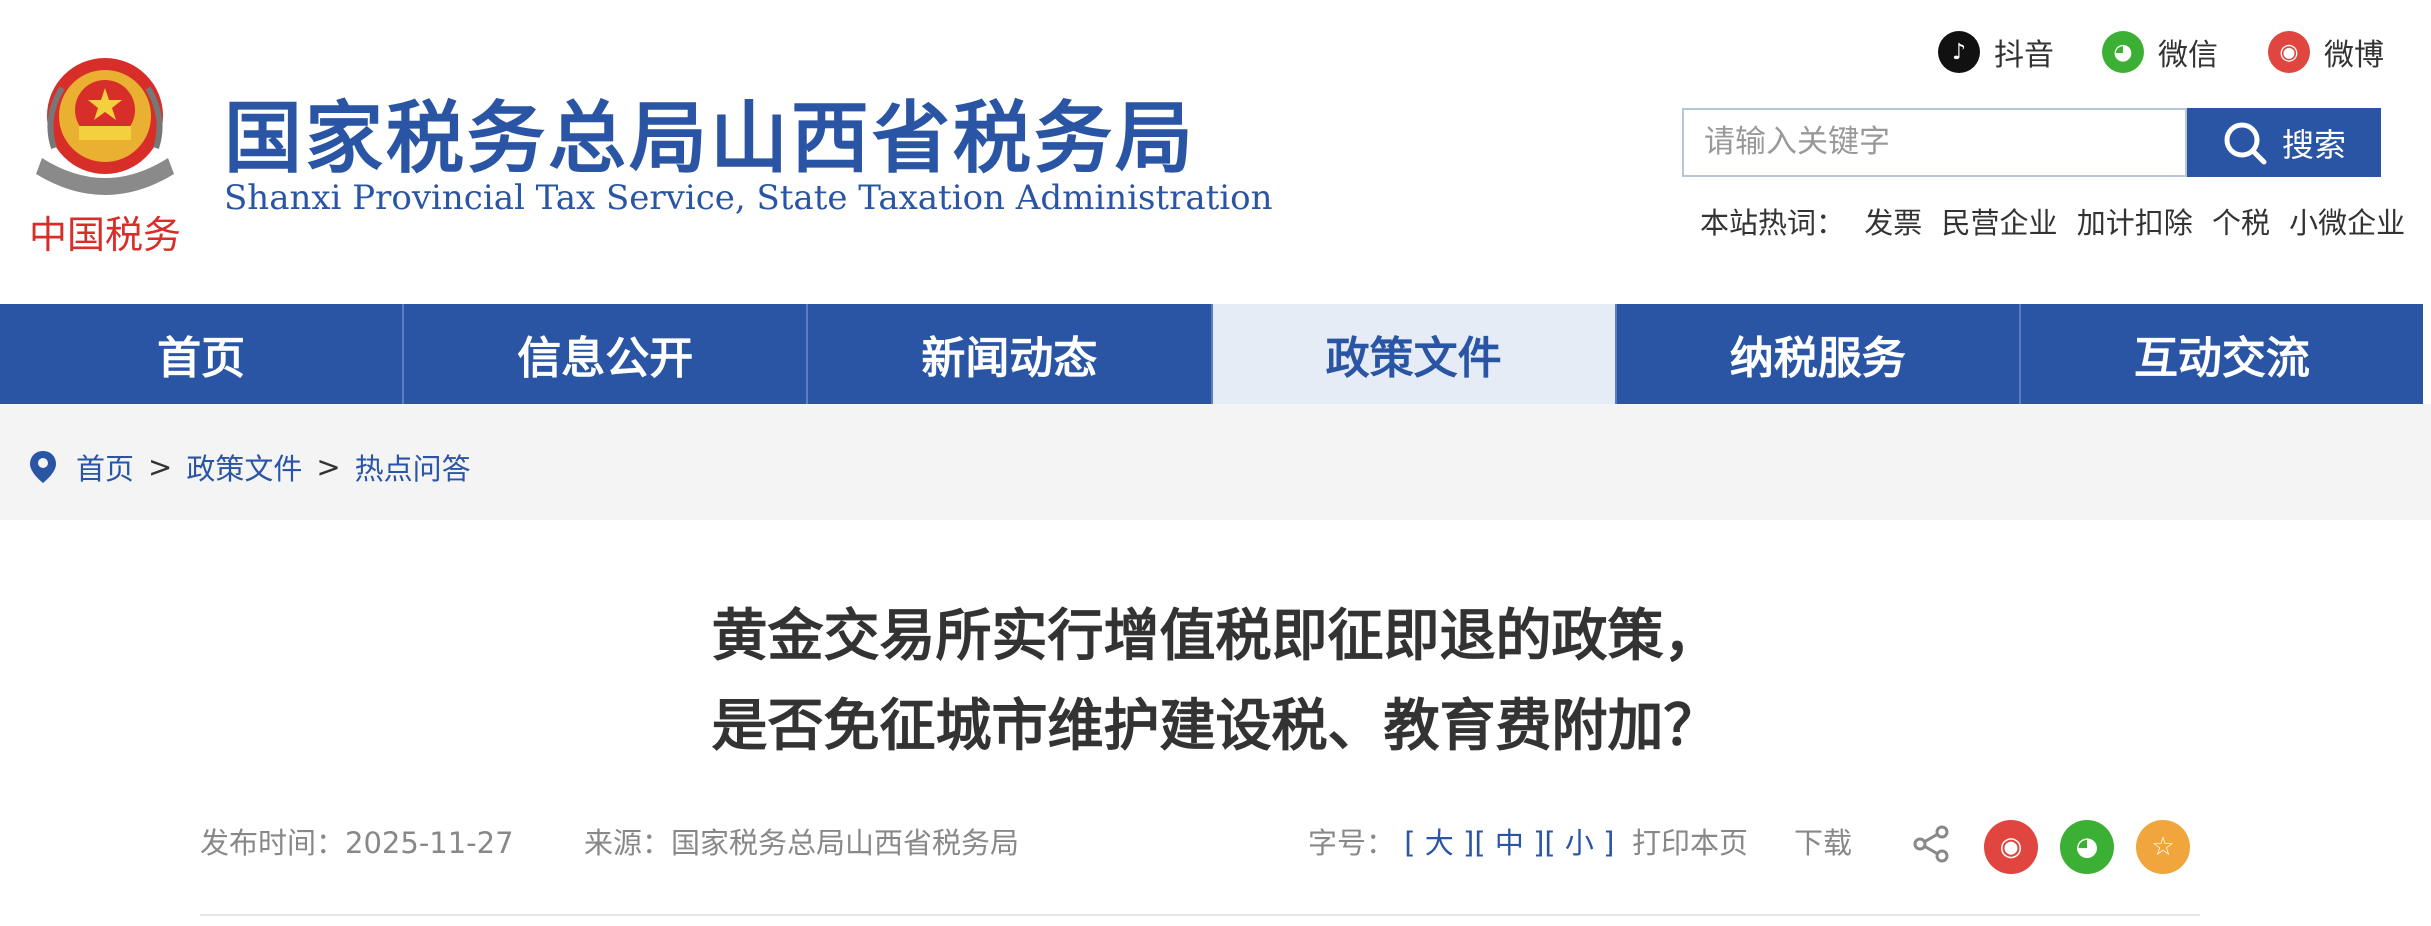  Describe the element at coordinates (1414, 354) in the screenshot. I see `nav-item-policy: 政策文件` at that location.